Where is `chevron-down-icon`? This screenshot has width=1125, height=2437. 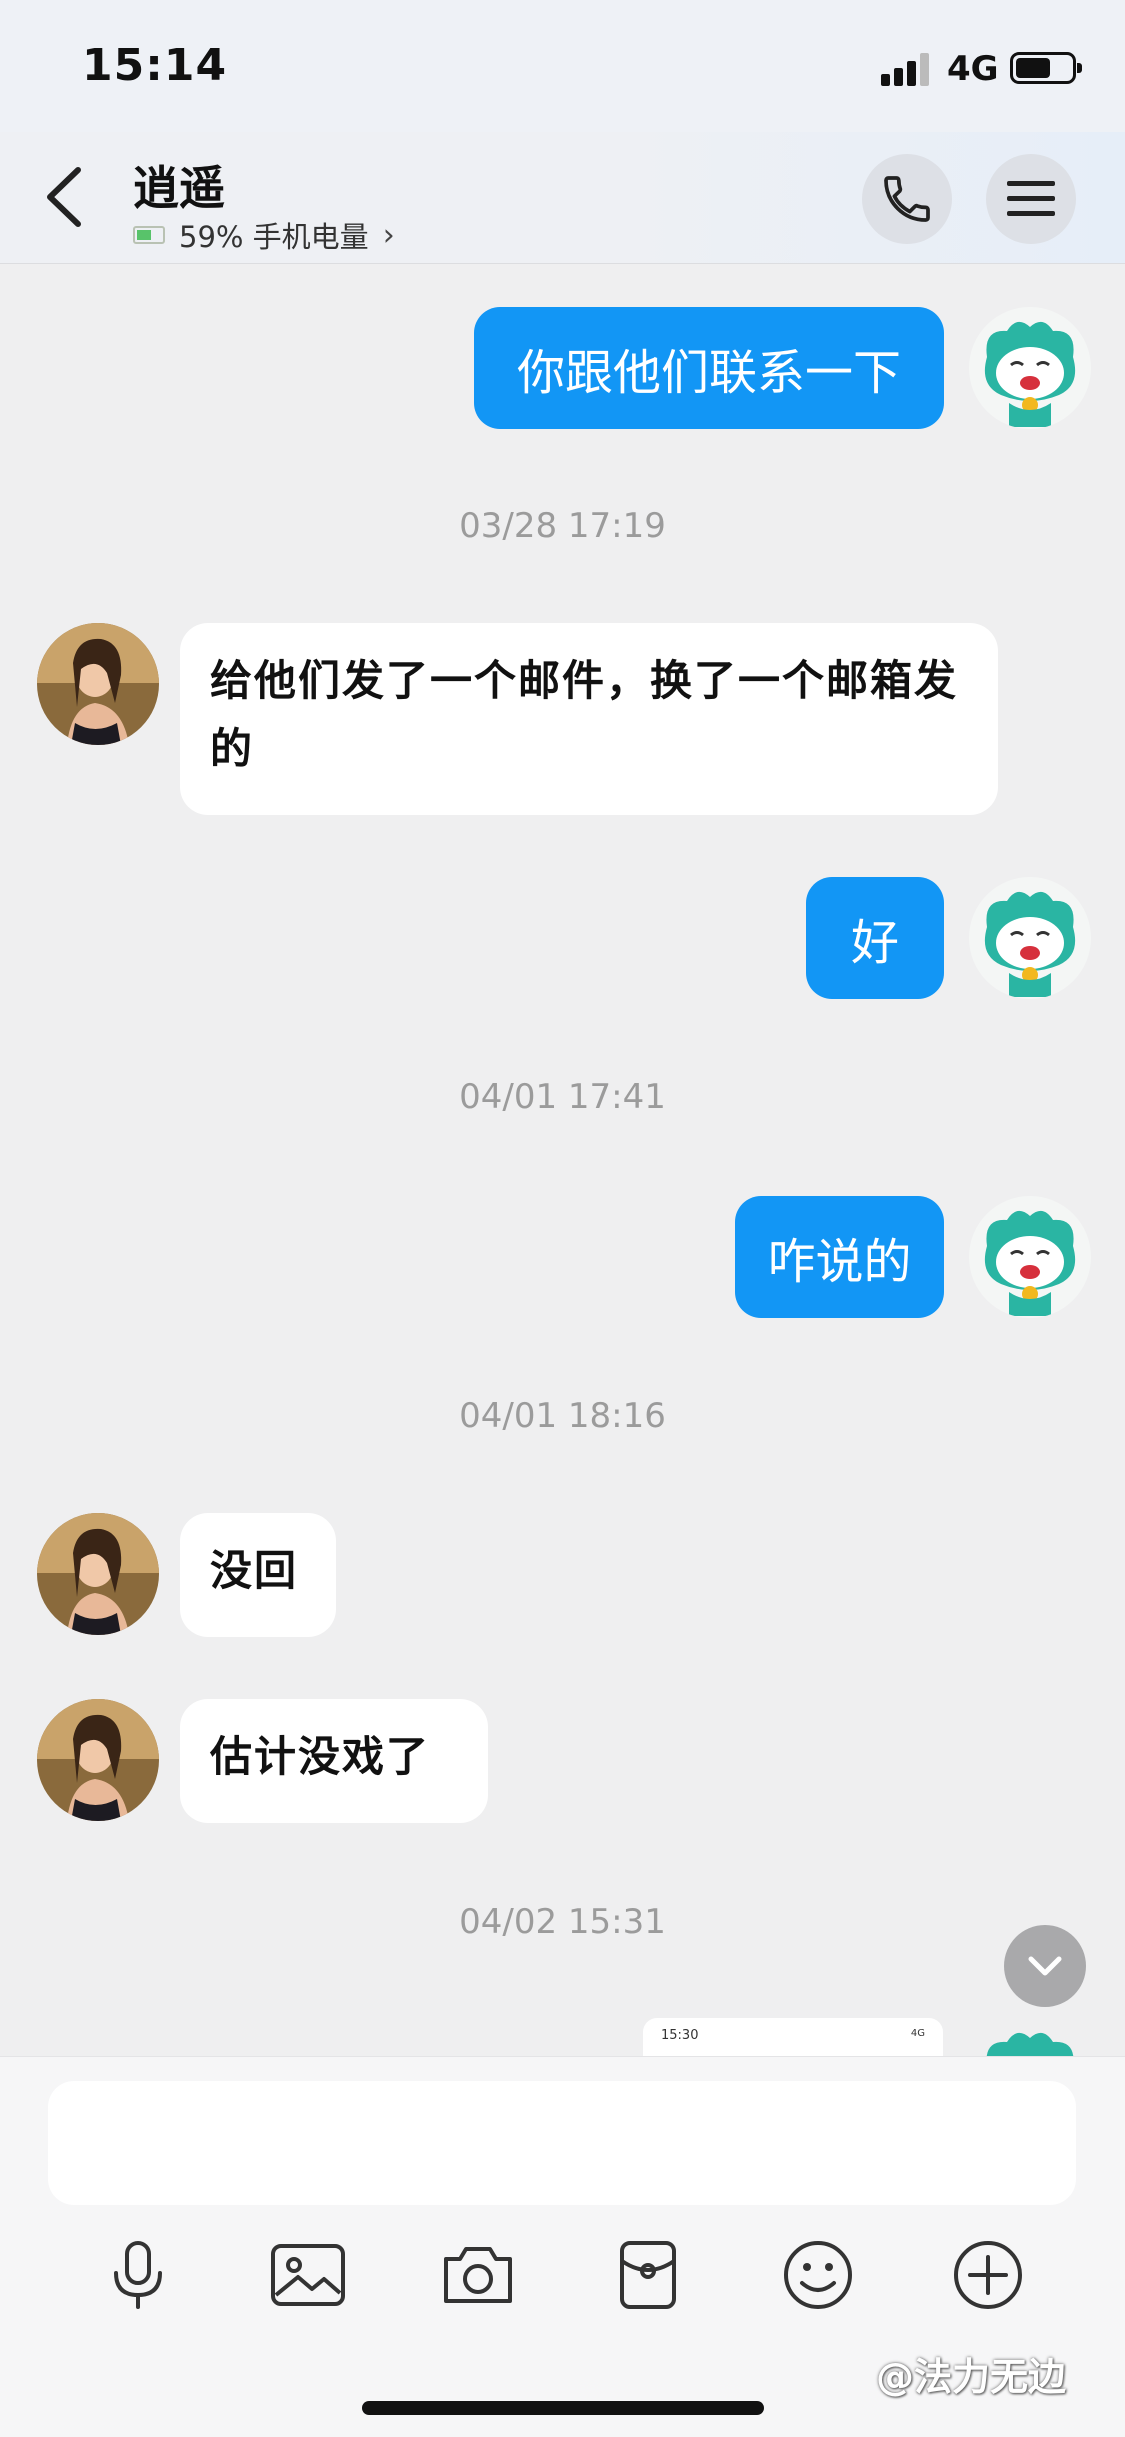 chevron-down-icon is located at coordinates (1045, 1966).